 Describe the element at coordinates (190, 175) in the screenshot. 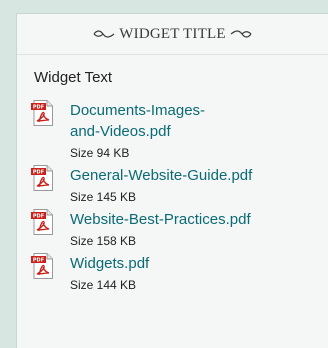

I see `file-link: General-Website-Guide.pdf` at that location.